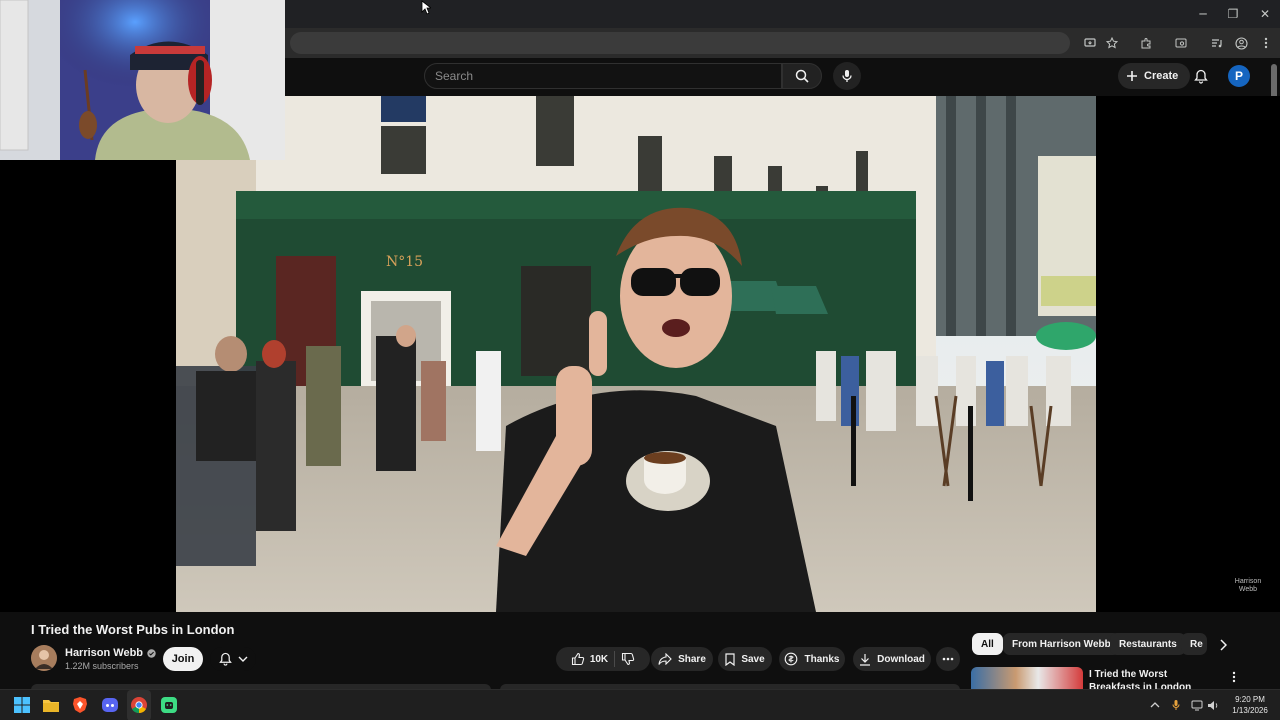 The image size is (1280, 720). What do you see at coordinates (1213, 705) in the screenshot?
I see `volume-icon` at bounding box center [1213, 705].